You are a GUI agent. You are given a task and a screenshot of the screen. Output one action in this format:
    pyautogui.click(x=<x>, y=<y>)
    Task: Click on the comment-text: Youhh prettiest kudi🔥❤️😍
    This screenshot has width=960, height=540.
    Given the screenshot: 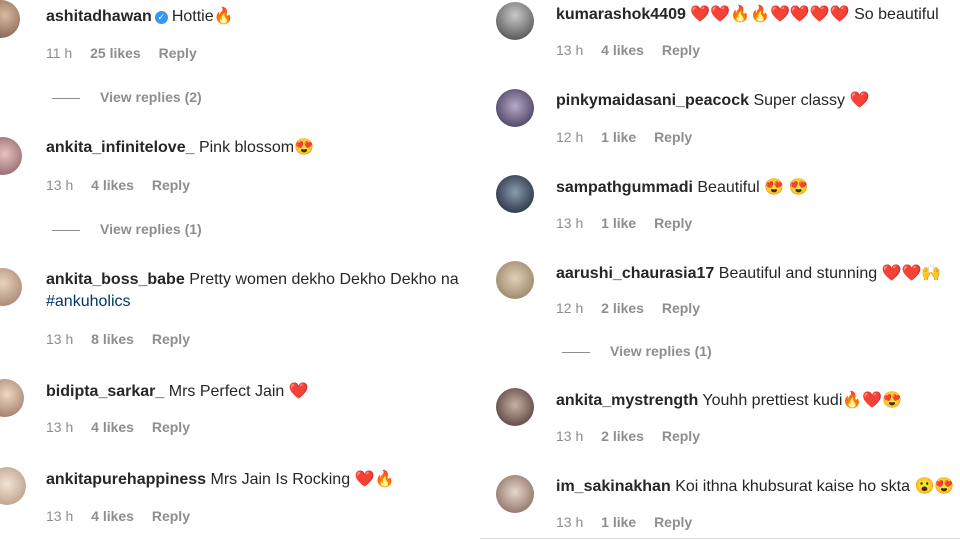 What is the action you would take?
    pyautogui.click(x=802, y=400)
    